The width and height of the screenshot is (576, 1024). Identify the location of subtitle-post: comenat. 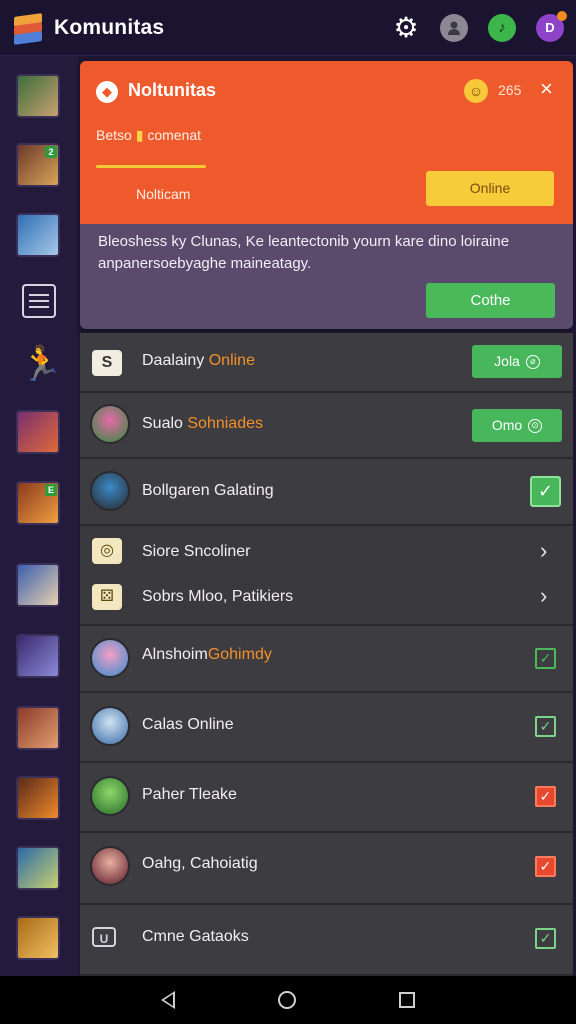
(174, 135).